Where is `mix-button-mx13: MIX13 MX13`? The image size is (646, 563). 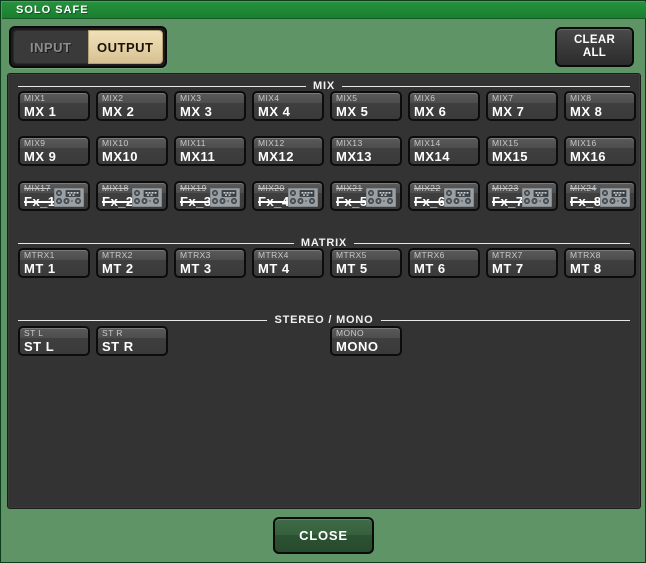 mix-button-mx13: MIX13 MX13 is located at coordinates (366, 151).